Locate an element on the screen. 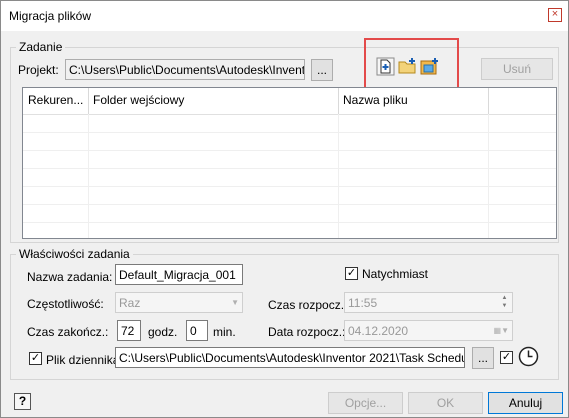  immediate-checkbox: ✓ is located at coordinates (351, 273).